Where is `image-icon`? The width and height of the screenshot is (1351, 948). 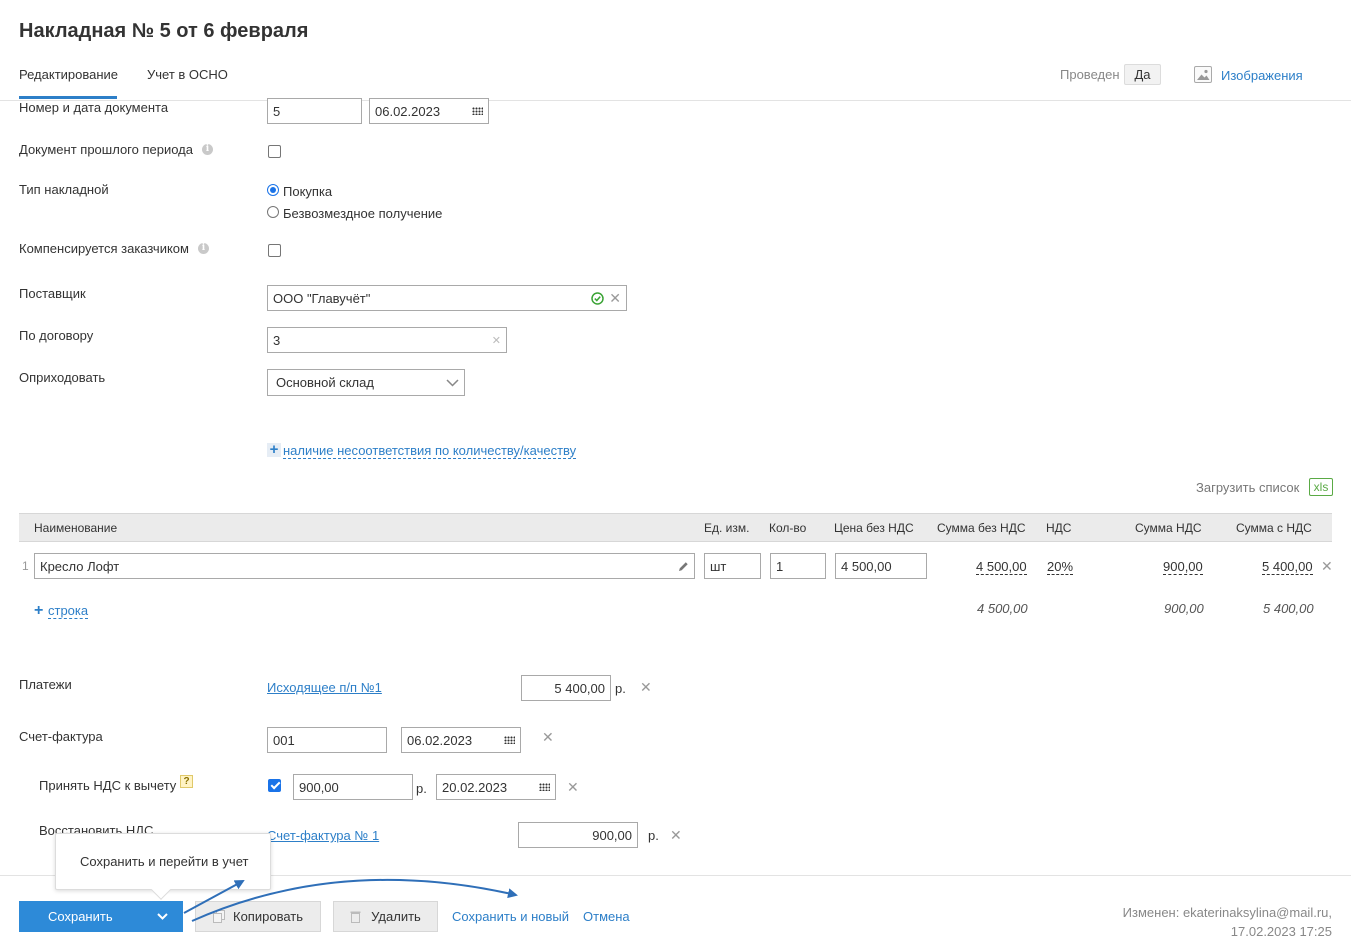
image-icon is located at coordinates (1203, 74).